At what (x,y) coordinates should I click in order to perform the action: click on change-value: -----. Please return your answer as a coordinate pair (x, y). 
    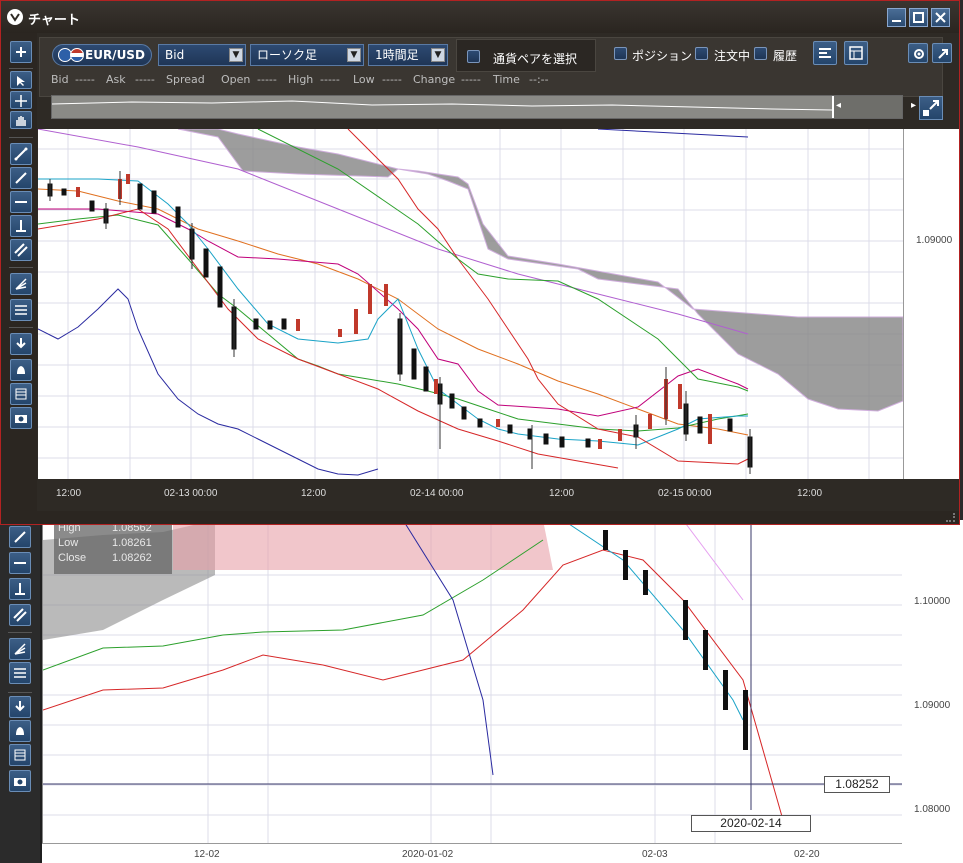
    Looking at the image, I should click on (471, 79).